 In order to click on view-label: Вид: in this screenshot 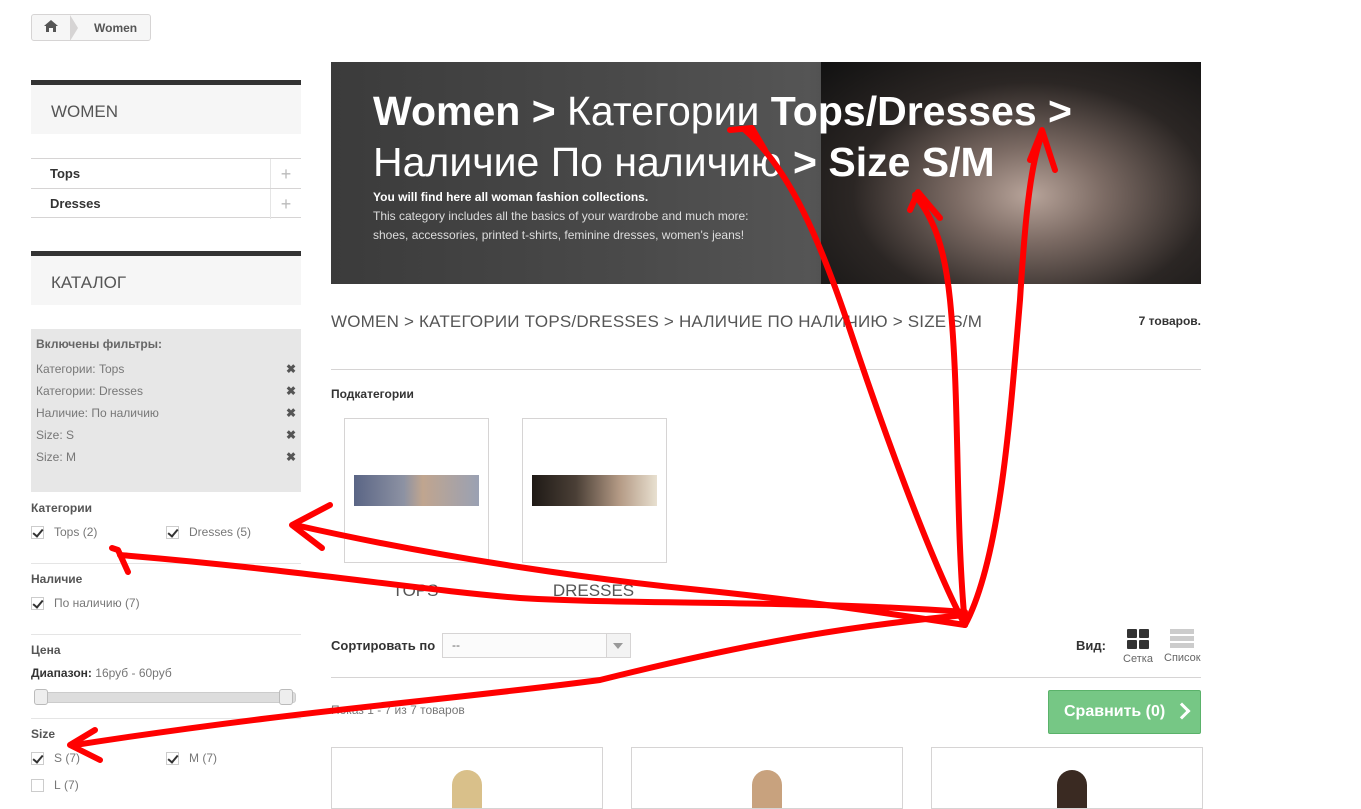, I will do `click(1091, 645)`.